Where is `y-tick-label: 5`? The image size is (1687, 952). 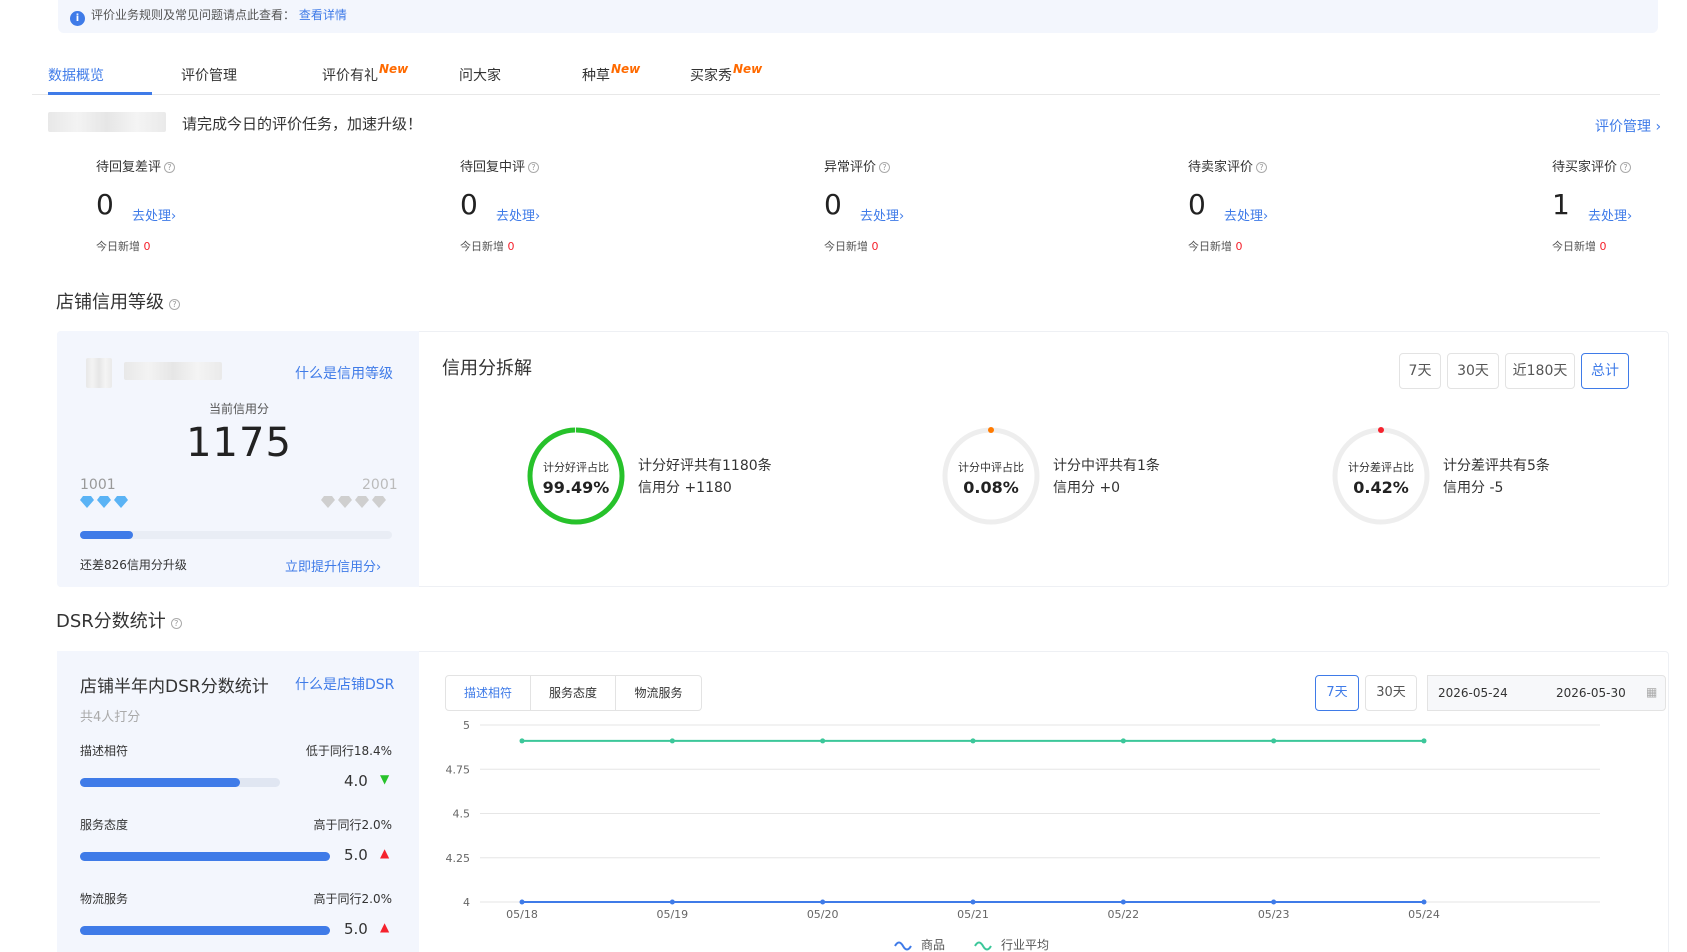 y-tick-label: 5 is located at coordinates (466, 725).